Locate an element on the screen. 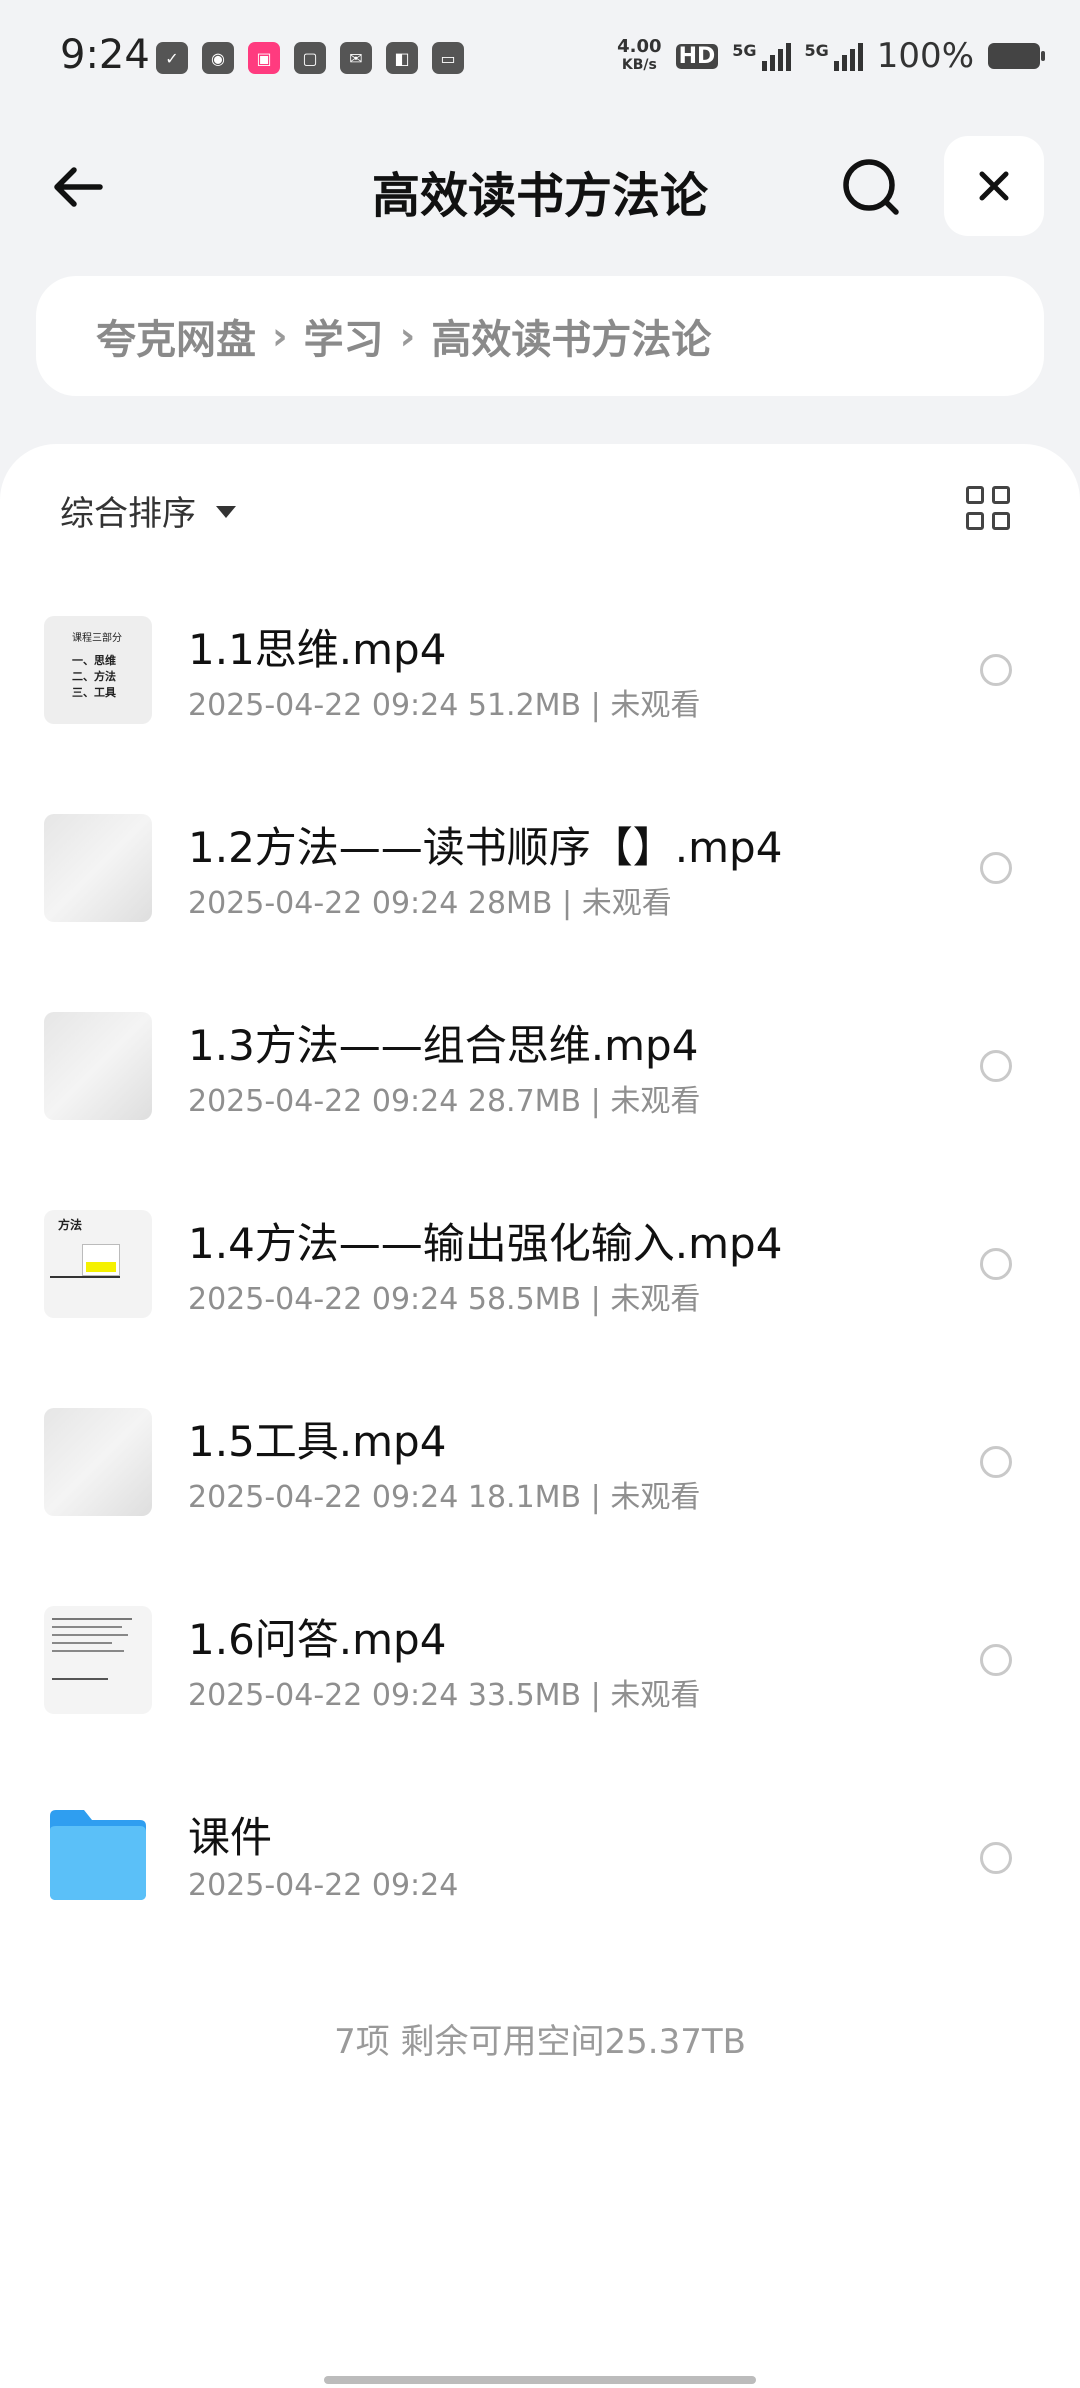 The width and height of the screenshot is (1080, 2388). page-title: 高效读书方法论 is located at coordinates (539, 196).